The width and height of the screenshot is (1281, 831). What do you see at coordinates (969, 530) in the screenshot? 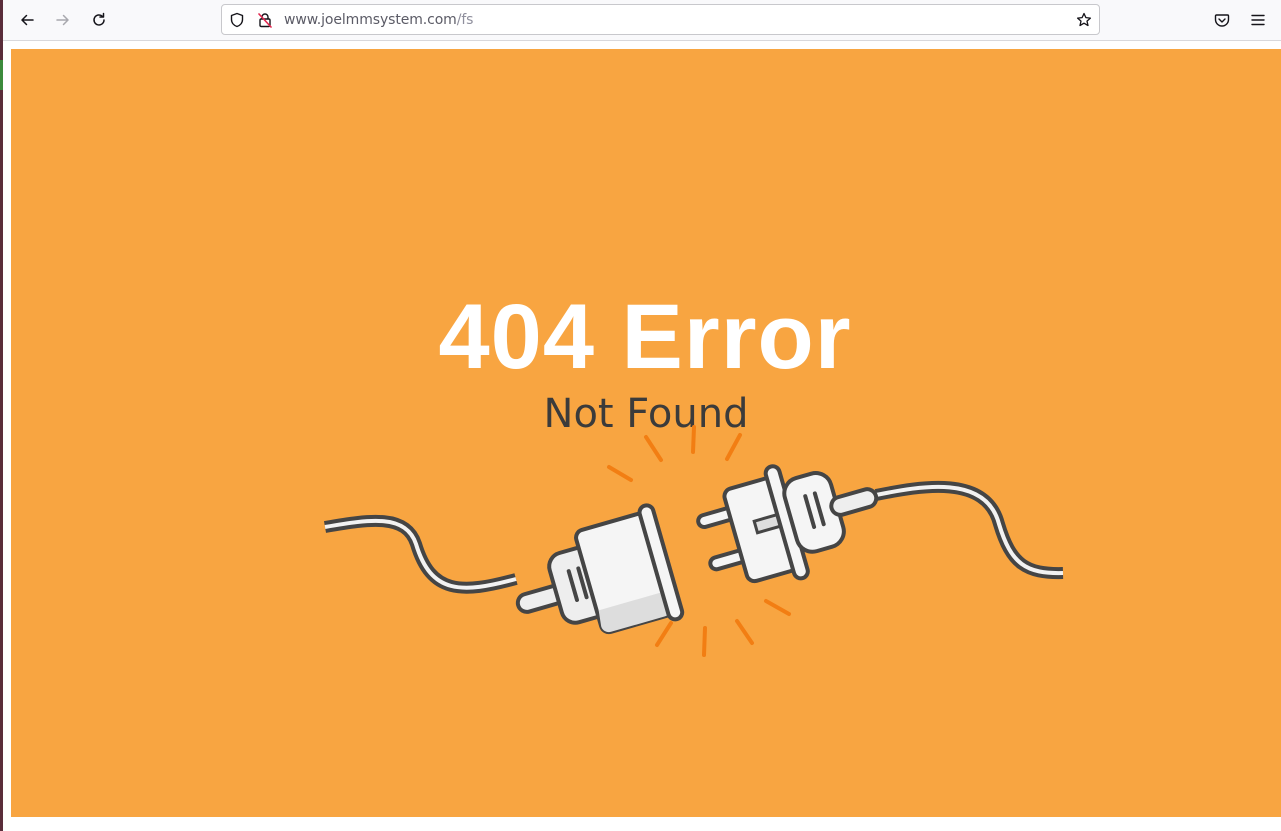
I see `right-cable` at bounding box center [969, 530].